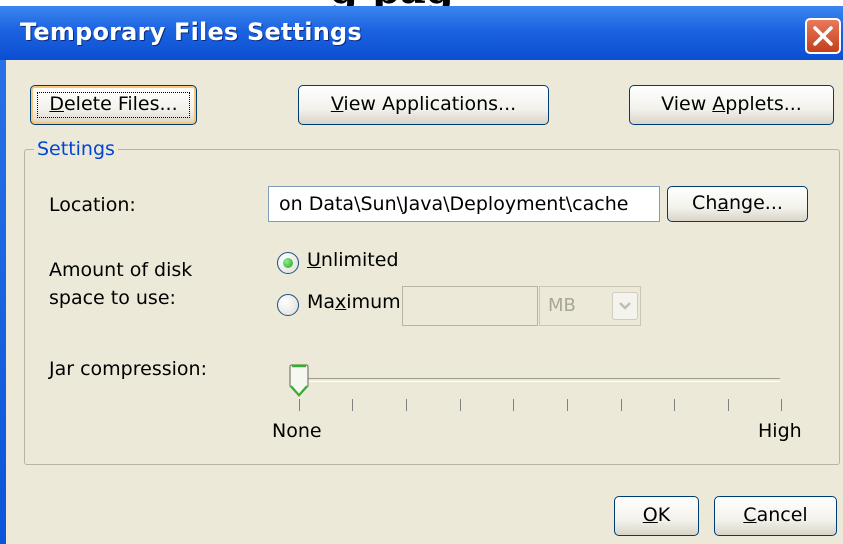  What do you see at coordinates (354, 302) in the screenshot?
I see `maximum-label: Maximum` at bounding box center [354, 302].